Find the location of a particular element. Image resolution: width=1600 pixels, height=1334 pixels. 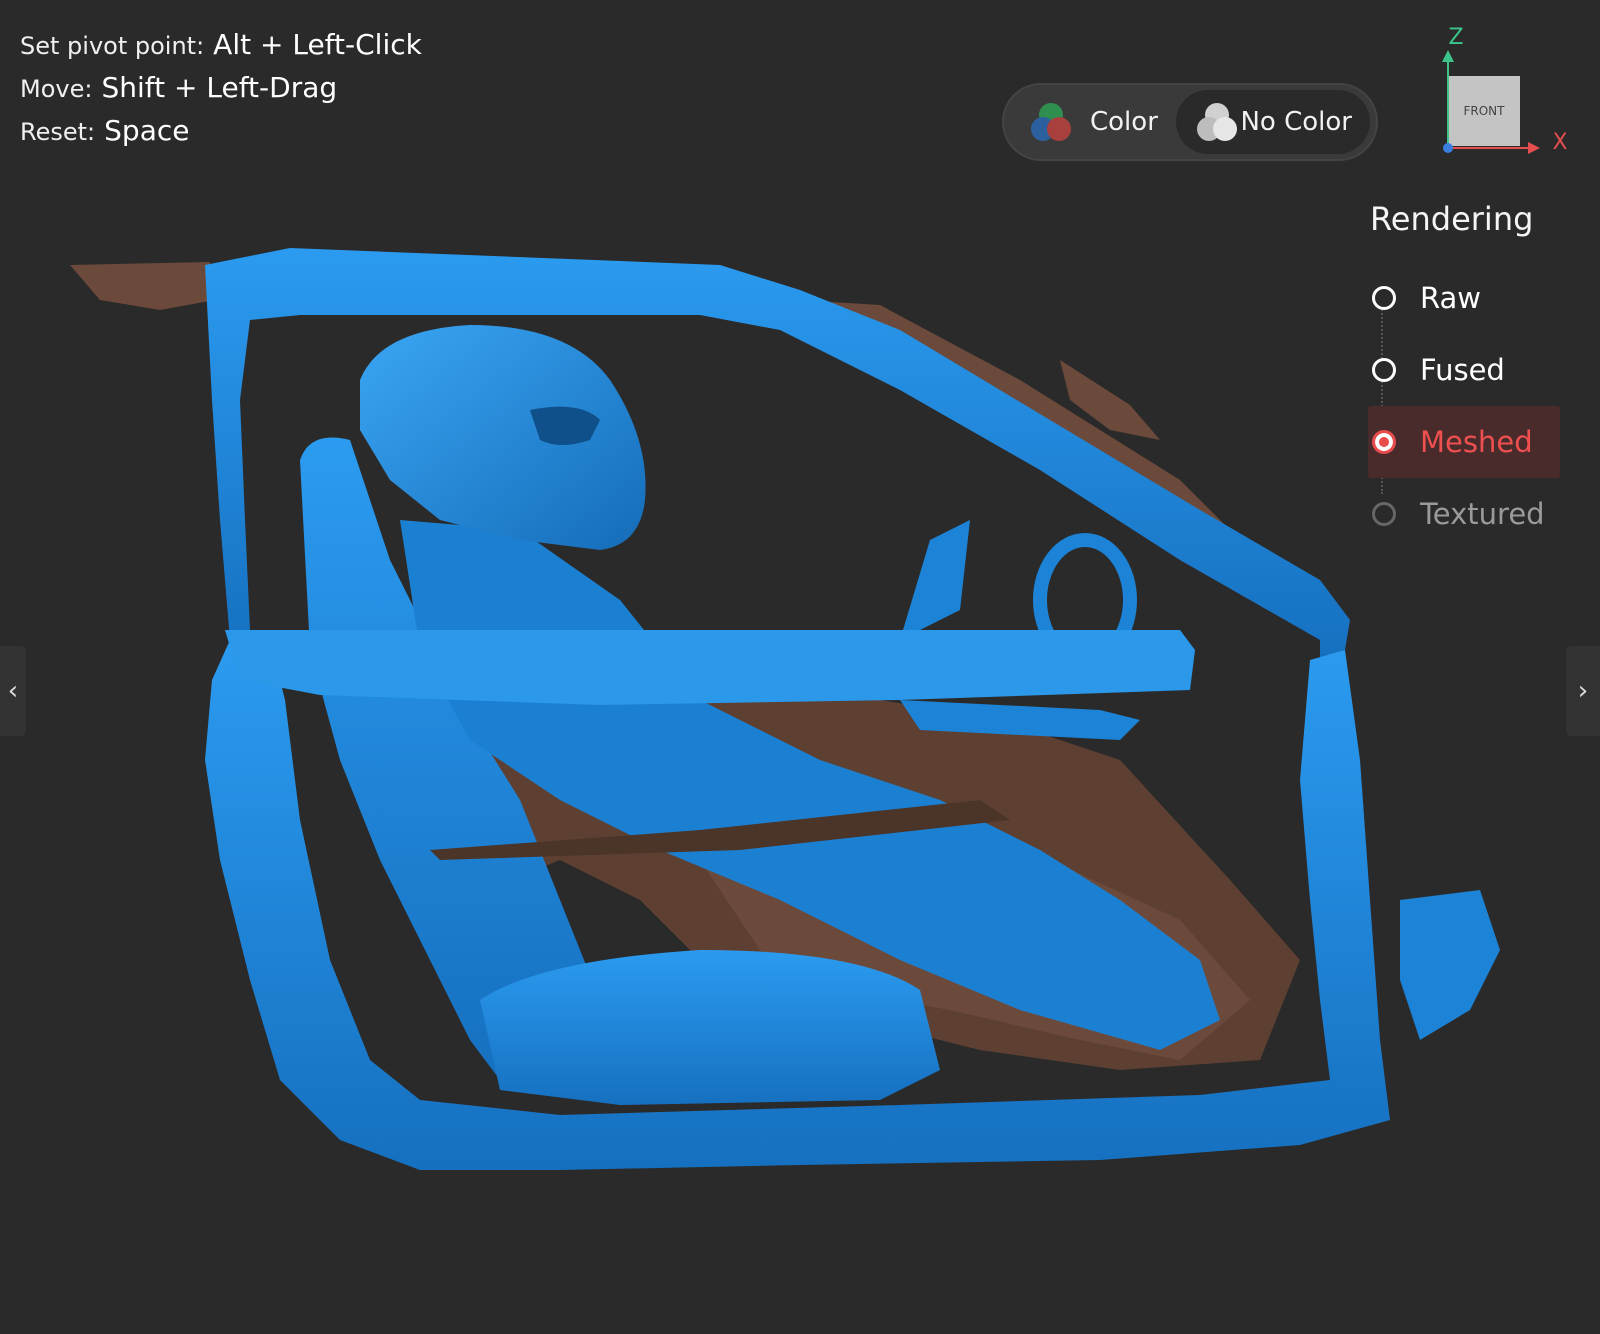

origin-dot is located at coordinates (1448, 148).